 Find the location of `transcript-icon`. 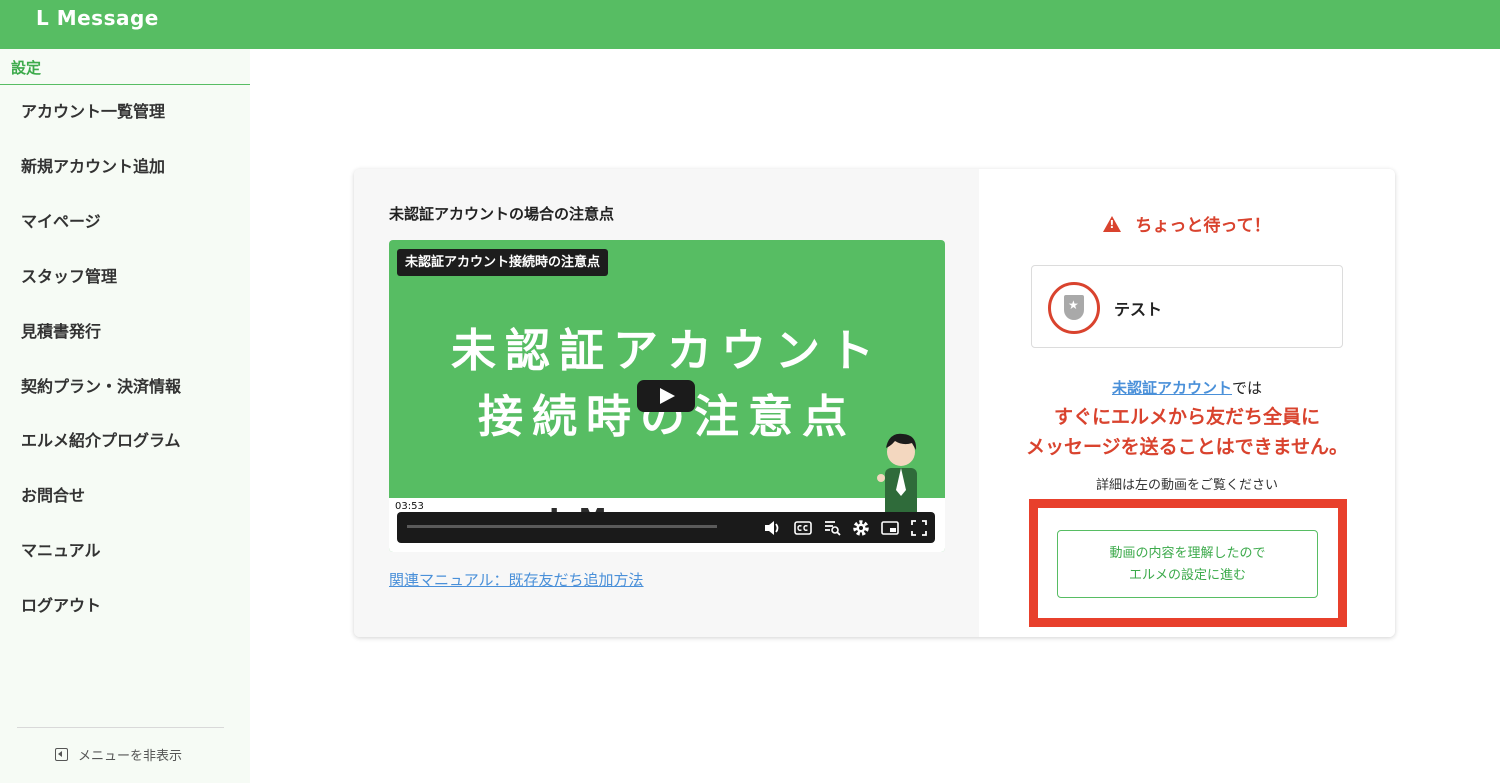

transcript-icon is located at coordinates (832, 528).